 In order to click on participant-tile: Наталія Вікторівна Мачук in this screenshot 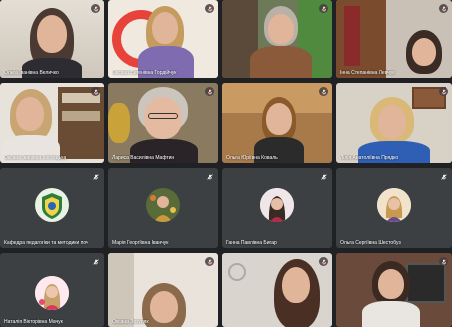, I will do `click(52, 290)`.